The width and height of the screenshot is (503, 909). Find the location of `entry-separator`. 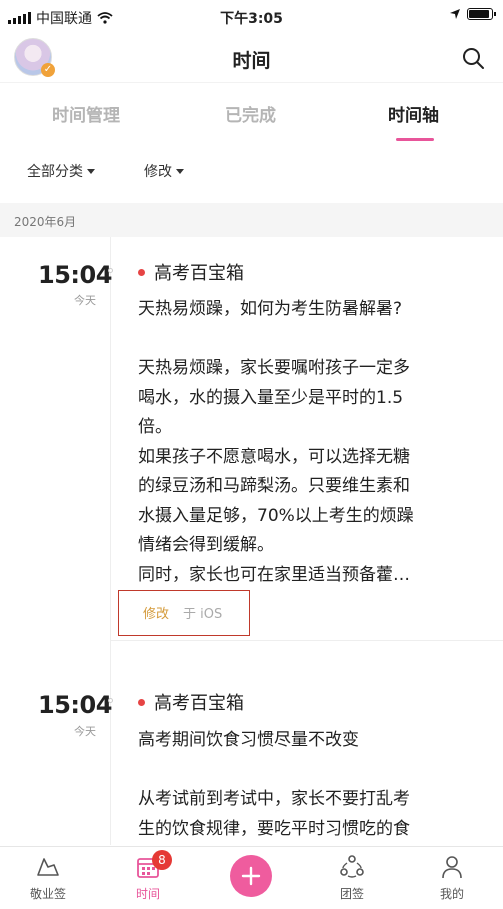

entry-separator is located at coordinates (306, 640).